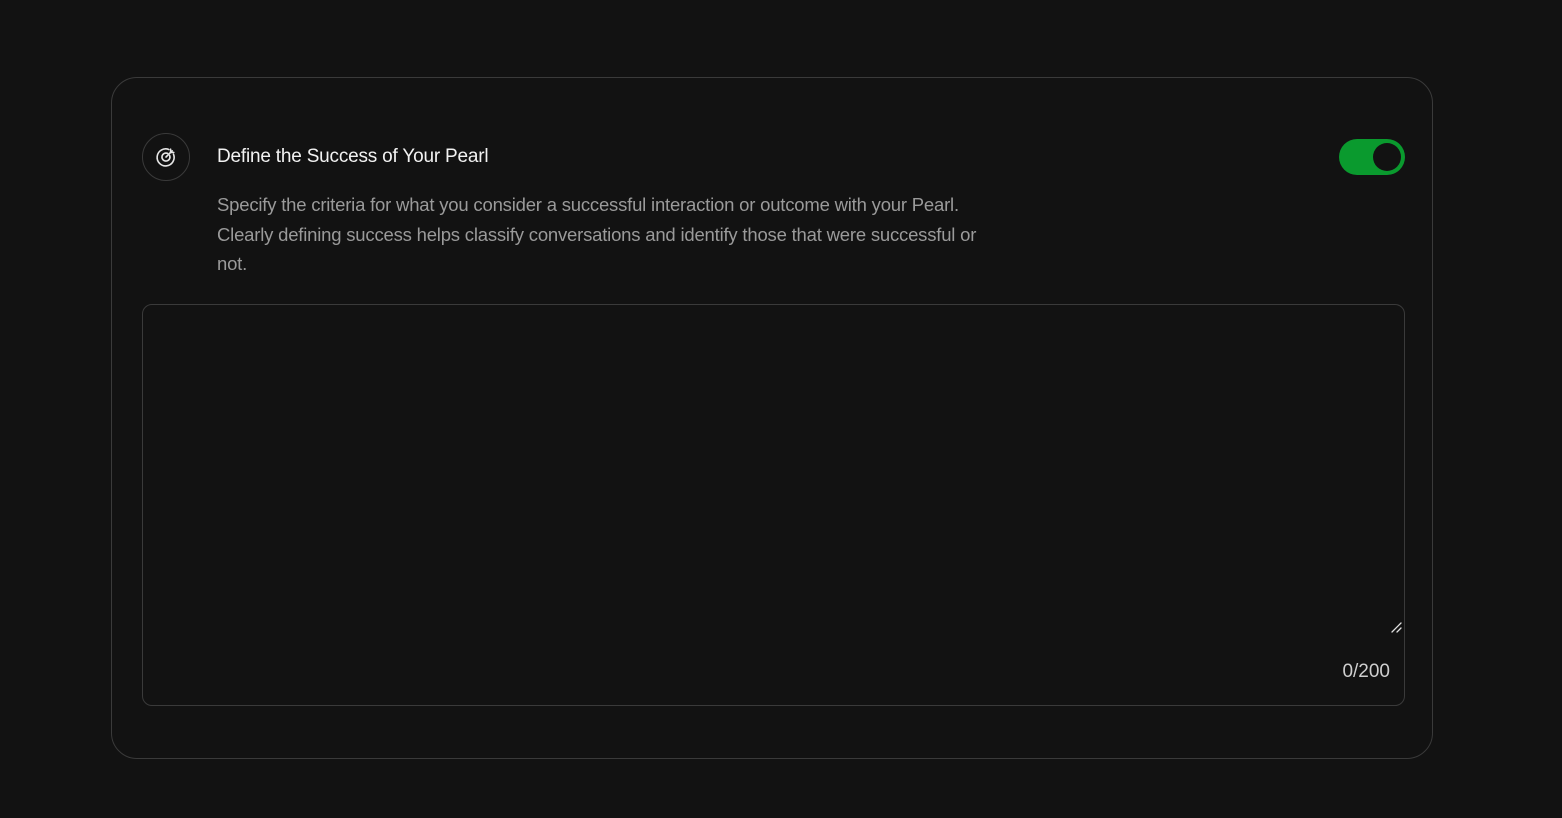  I want to click on resize-grip-icon, so click(1396, 627).